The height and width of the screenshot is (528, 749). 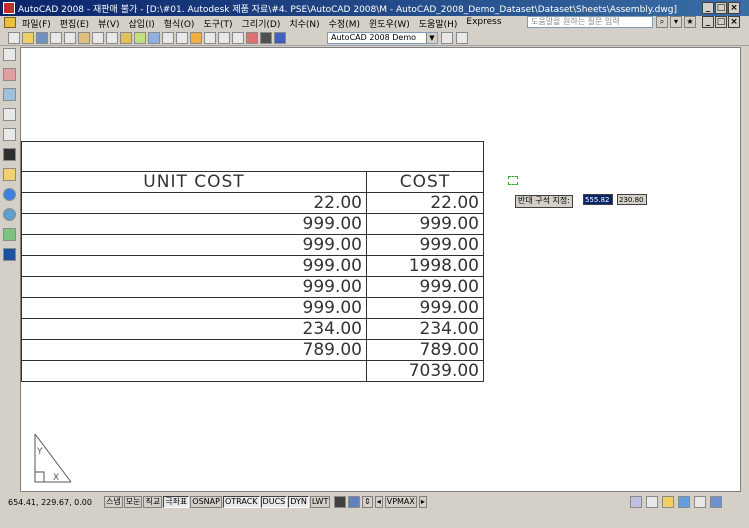 I want to click on table-row: 22.00 22.00, so click(x=252, y=203).